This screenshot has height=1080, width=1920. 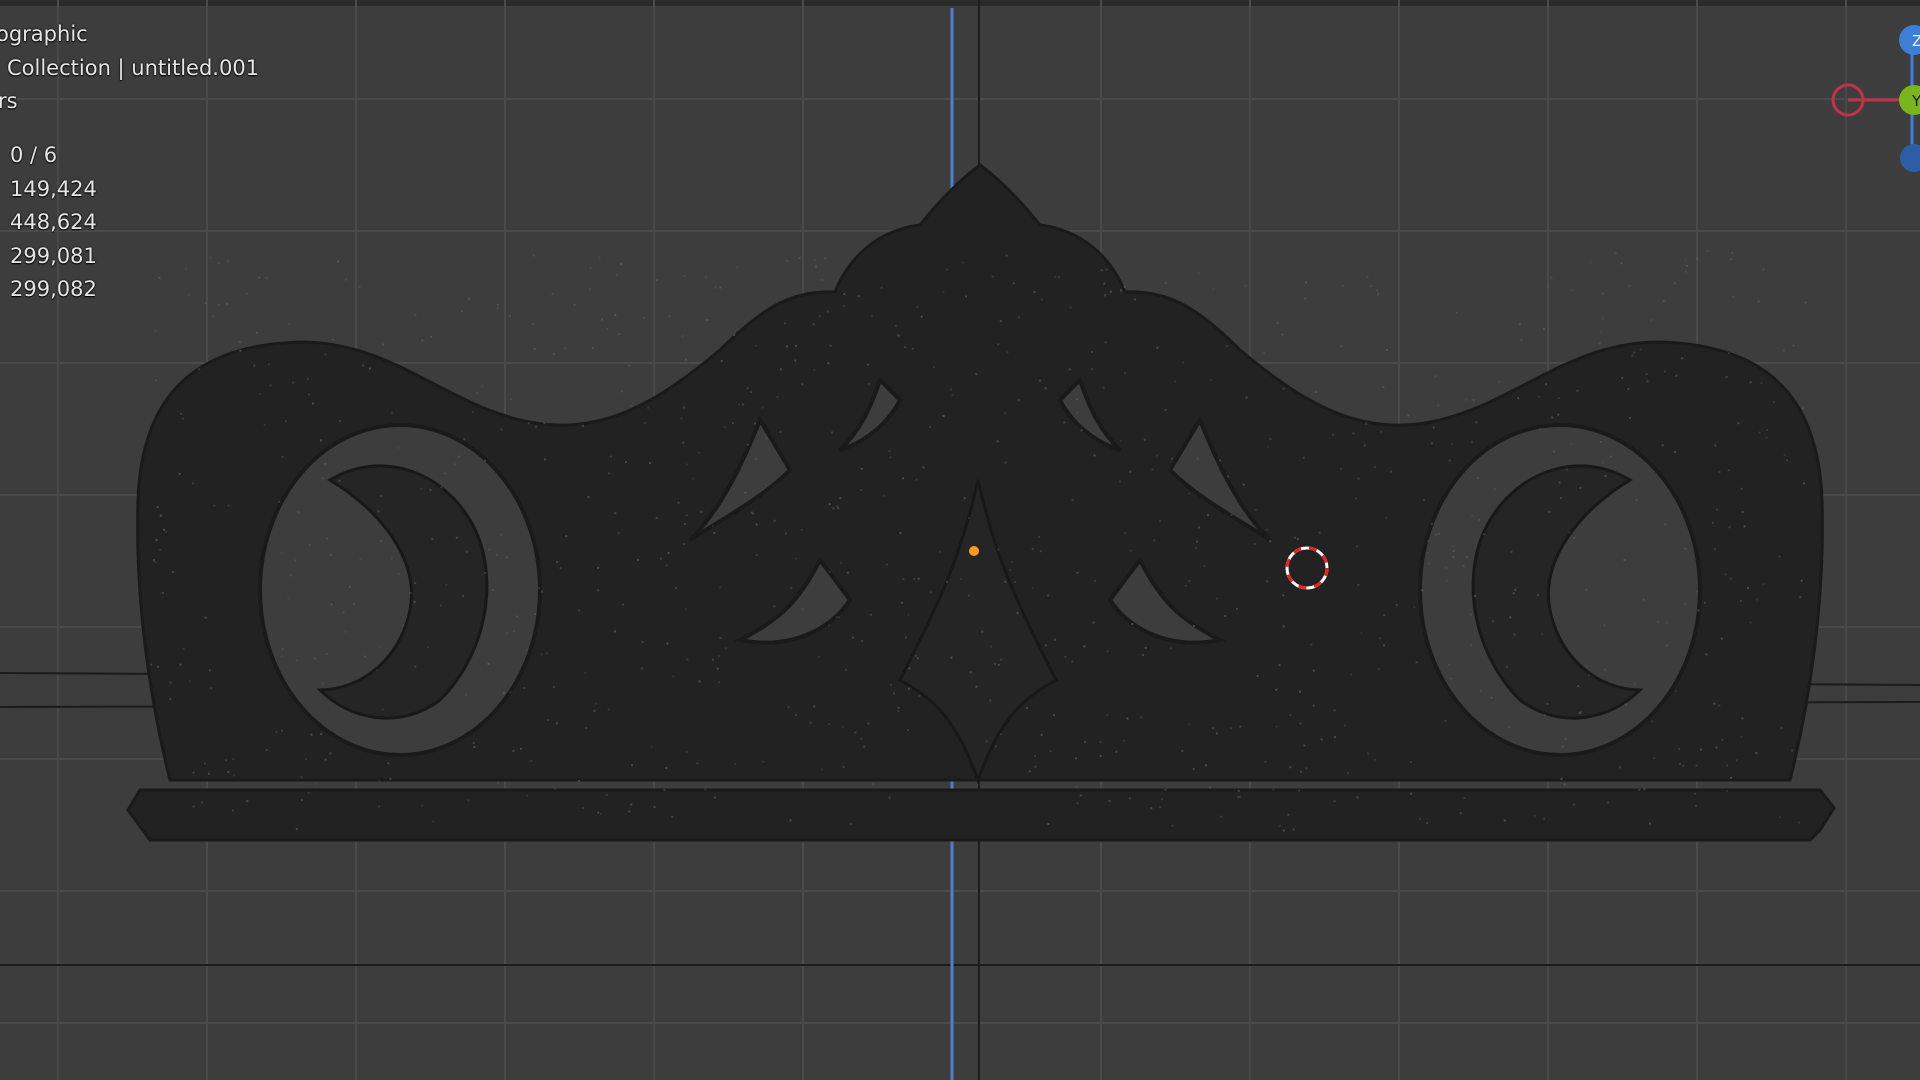 I want to click on gizmo-y-label: Y, so click(x=1915, y=101).